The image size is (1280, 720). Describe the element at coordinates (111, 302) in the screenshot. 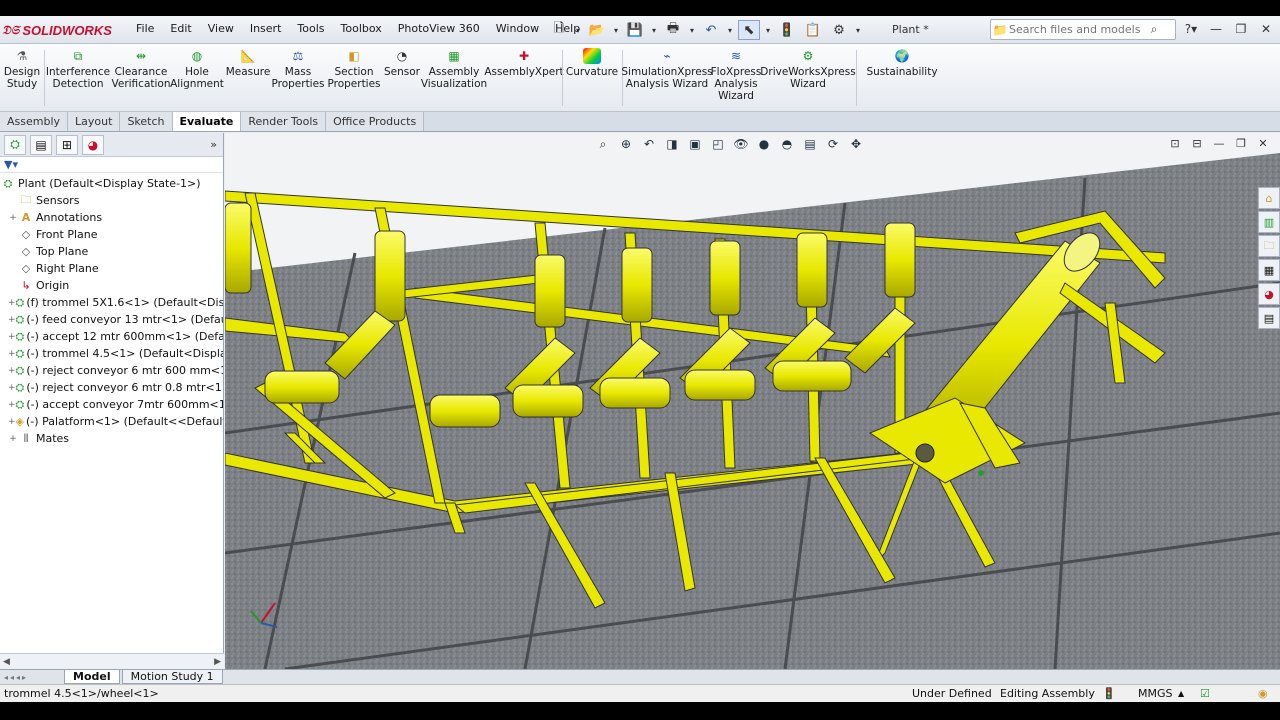

I see `tree-item-component: + ⛭ (f) trommel 5X1.6<1> (Default<Displa` at that location.